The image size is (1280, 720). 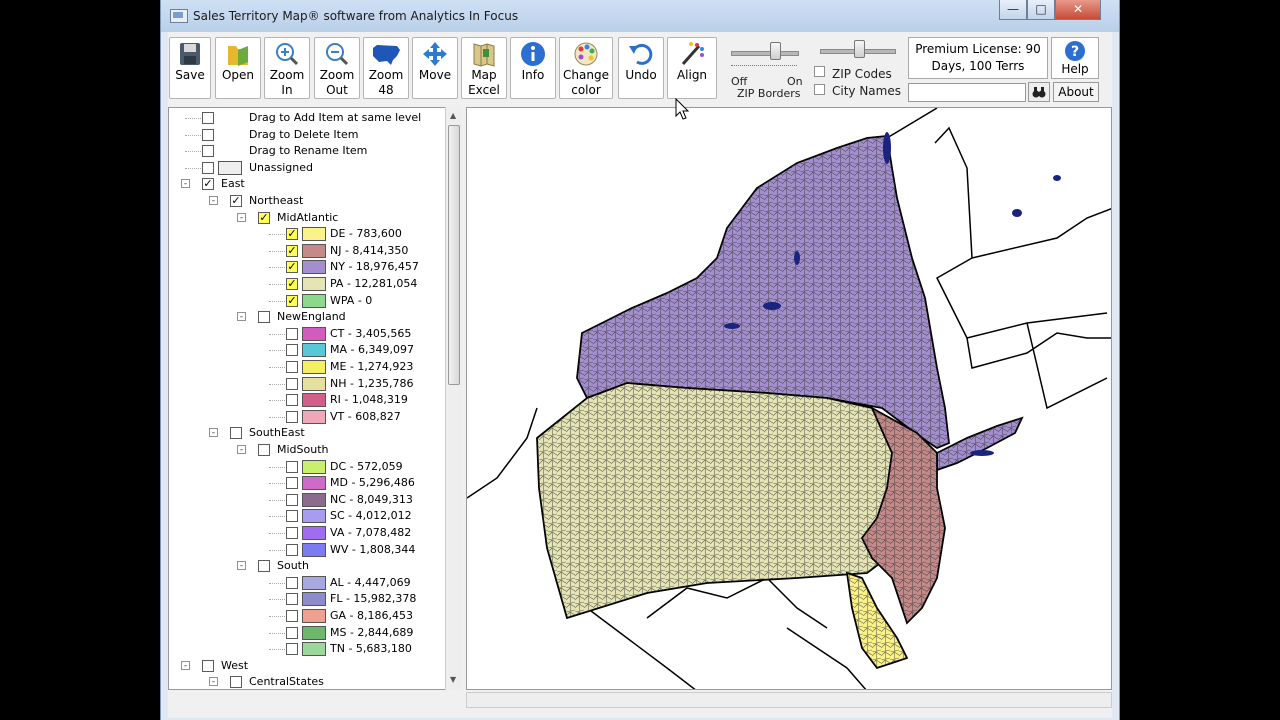 What do you see at coordinates (304, 301) in the screenshot?
I see `tree-node: ✓ WPA - 0` at bounding box center [304, 301].